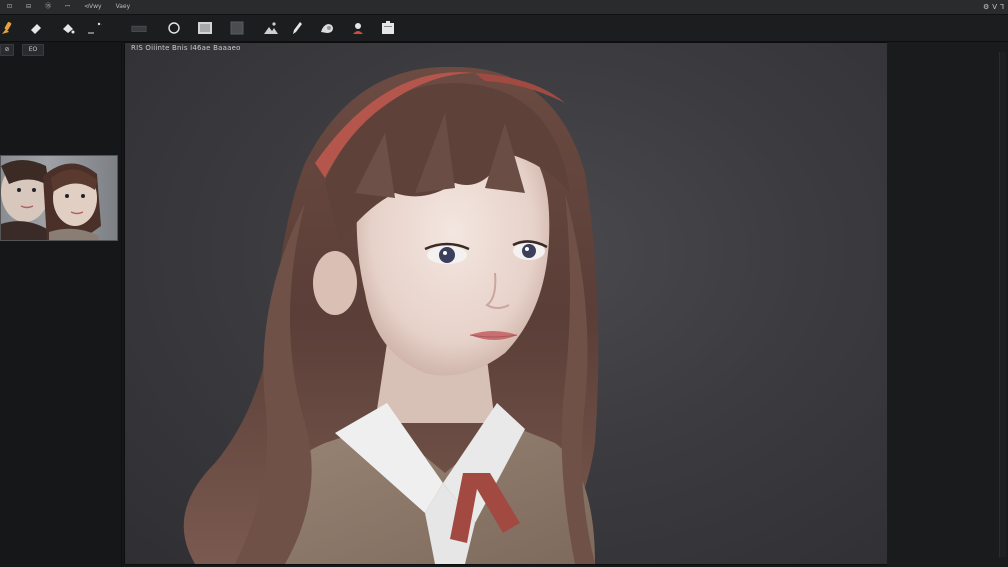 This screenshot has height=567, width=1008. I want to click on toolbar, so click(504, 28).